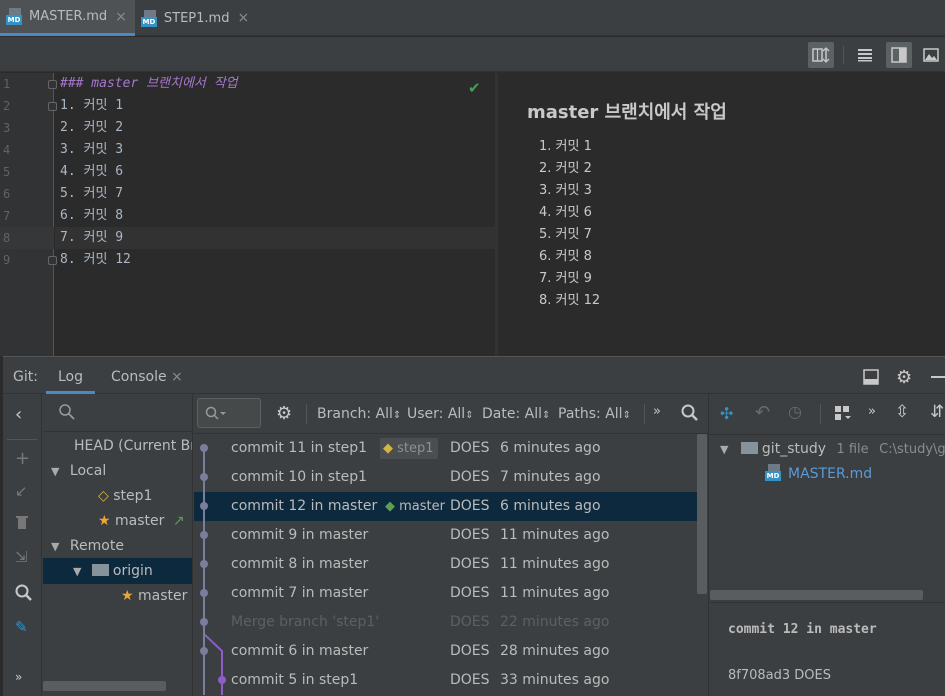 The width and height of the screenshot is (945, 696). What do you see at coordinates (938, 377) in the screenshot?
I see `minimize-icon` at bounding box center [938, 377].